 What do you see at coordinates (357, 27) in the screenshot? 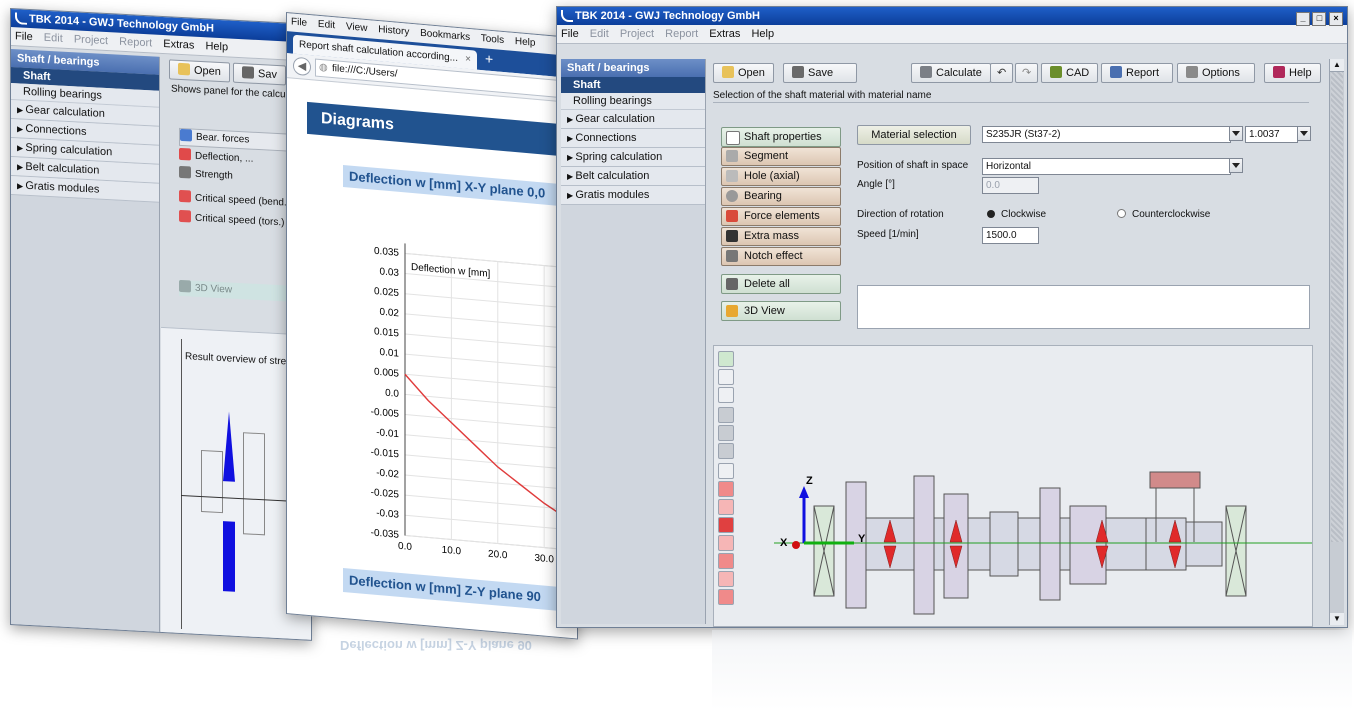
I see `browser-menu-view: View` at bounding box center [357, 27].